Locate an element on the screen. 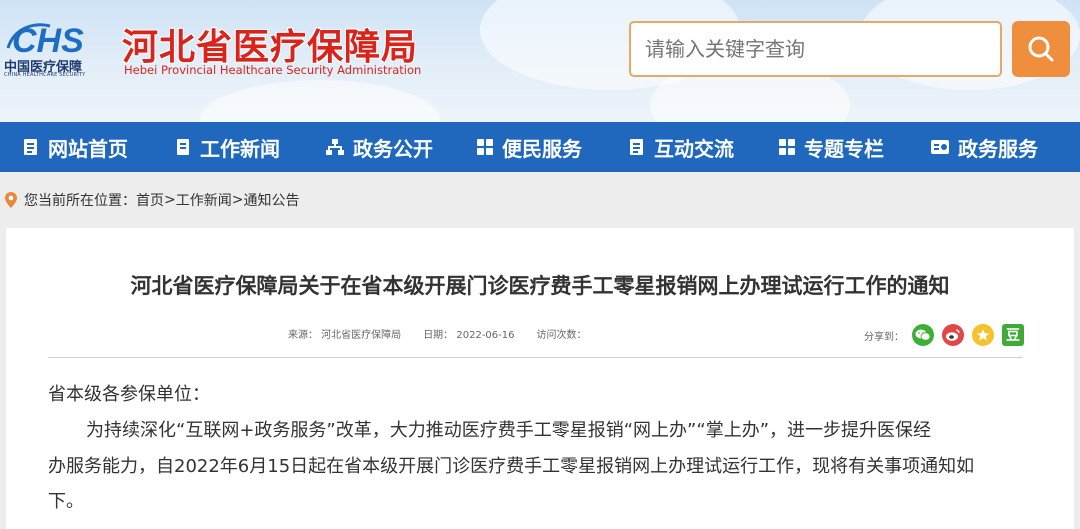  search-button is located at coordinates (1041, 49).